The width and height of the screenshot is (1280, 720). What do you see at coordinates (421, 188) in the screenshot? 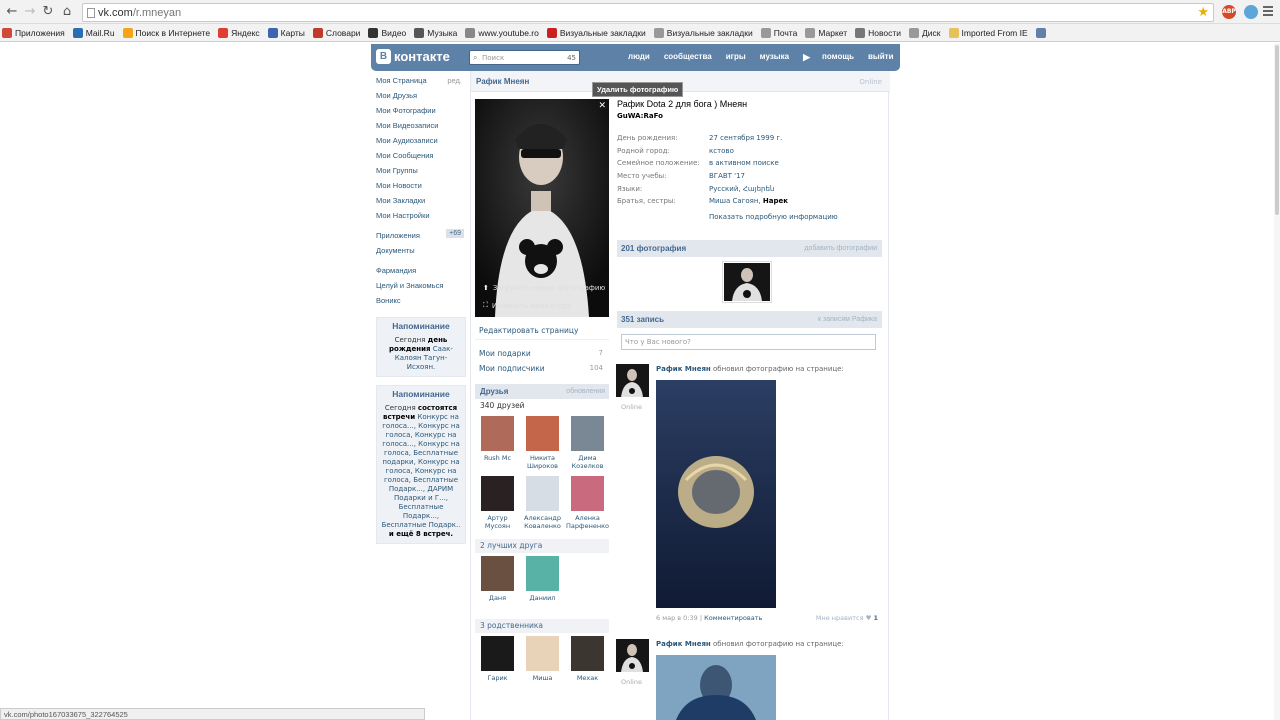
I see `left-menu-item: Мои Новости` at bounding box center [421, 188].